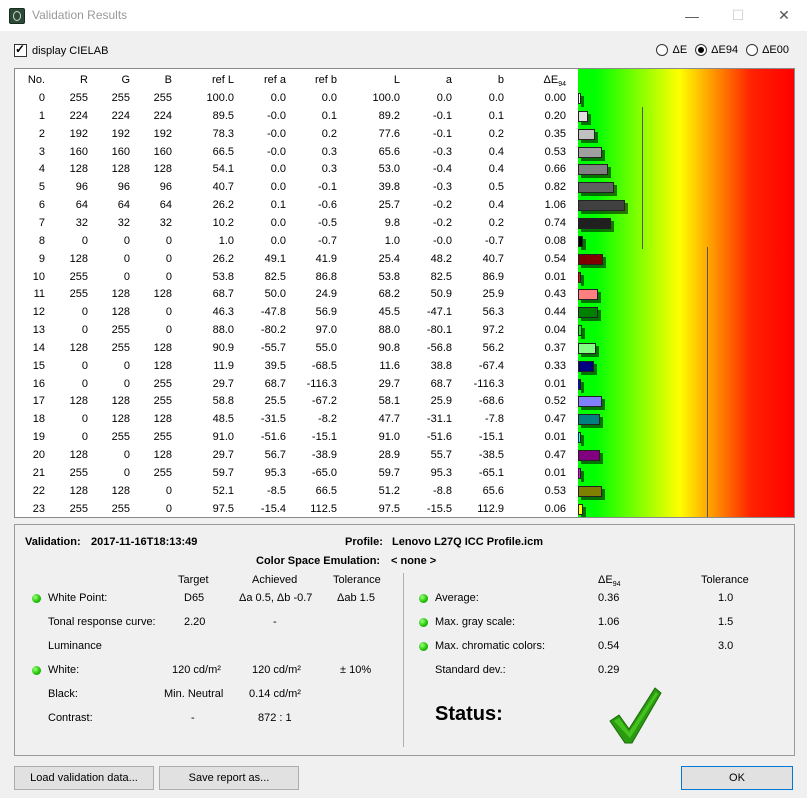 The width and height of the screenshot is (807, 798). What do you see at coordinates (194, 598) in the screenshot?
I see `white-point-target: D65` at bounding box center [194, 598].